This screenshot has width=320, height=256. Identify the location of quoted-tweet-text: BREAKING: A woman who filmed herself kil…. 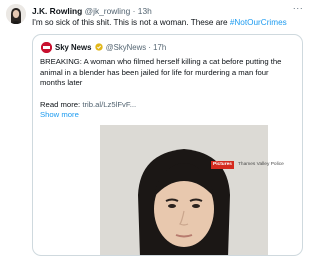
(171, 73).